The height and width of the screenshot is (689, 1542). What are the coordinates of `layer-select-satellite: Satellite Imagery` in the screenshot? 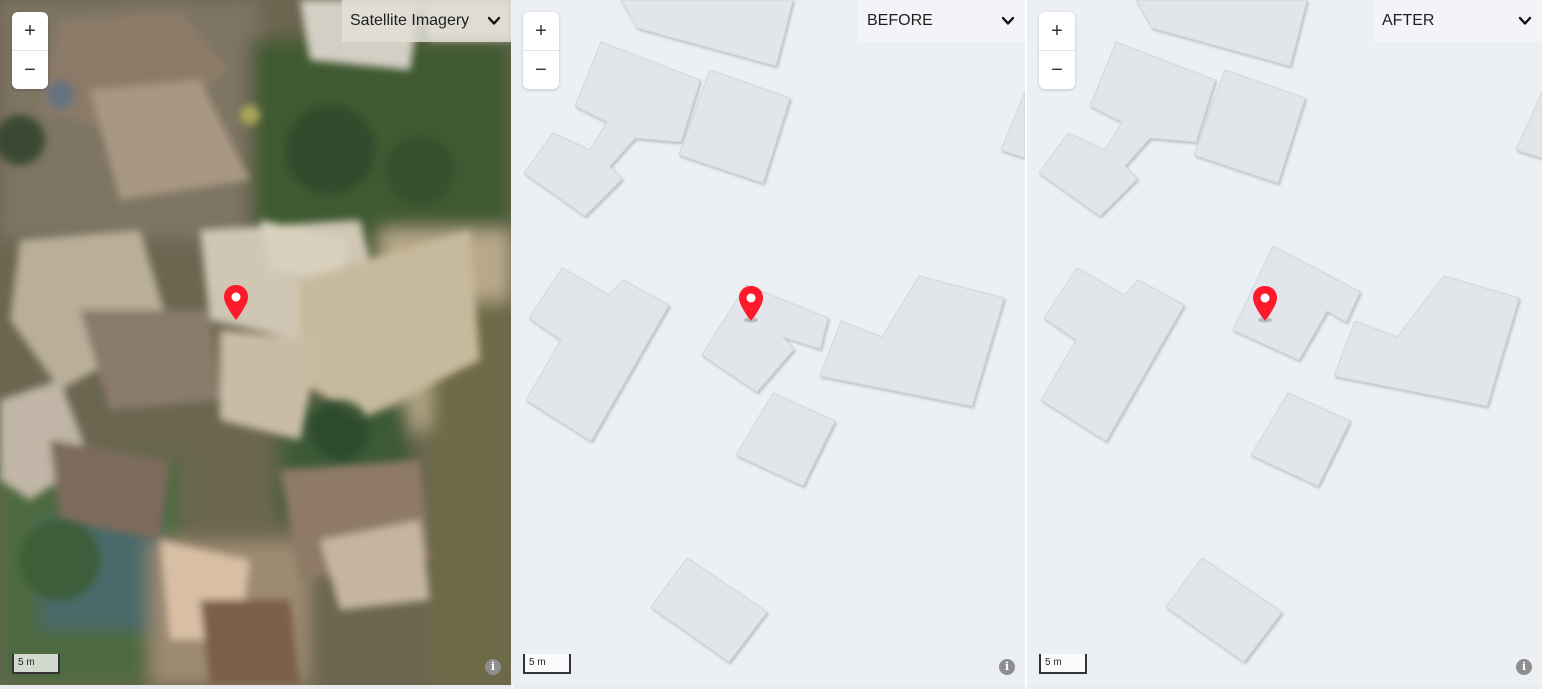 It's located at (426, 21).